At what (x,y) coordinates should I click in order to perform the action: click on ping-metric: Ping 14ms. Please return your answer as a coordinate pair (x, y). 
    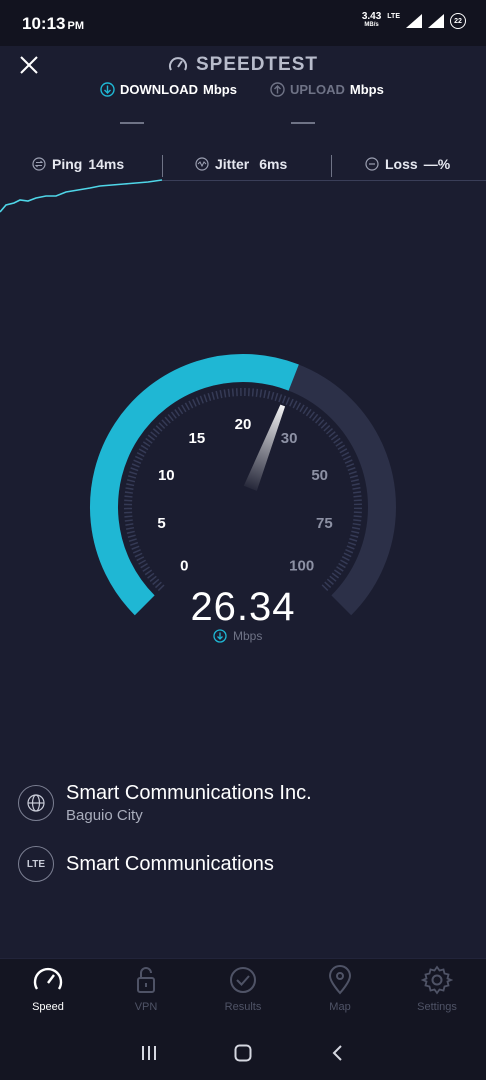
    Looking at the image, I should click on (78, 164).